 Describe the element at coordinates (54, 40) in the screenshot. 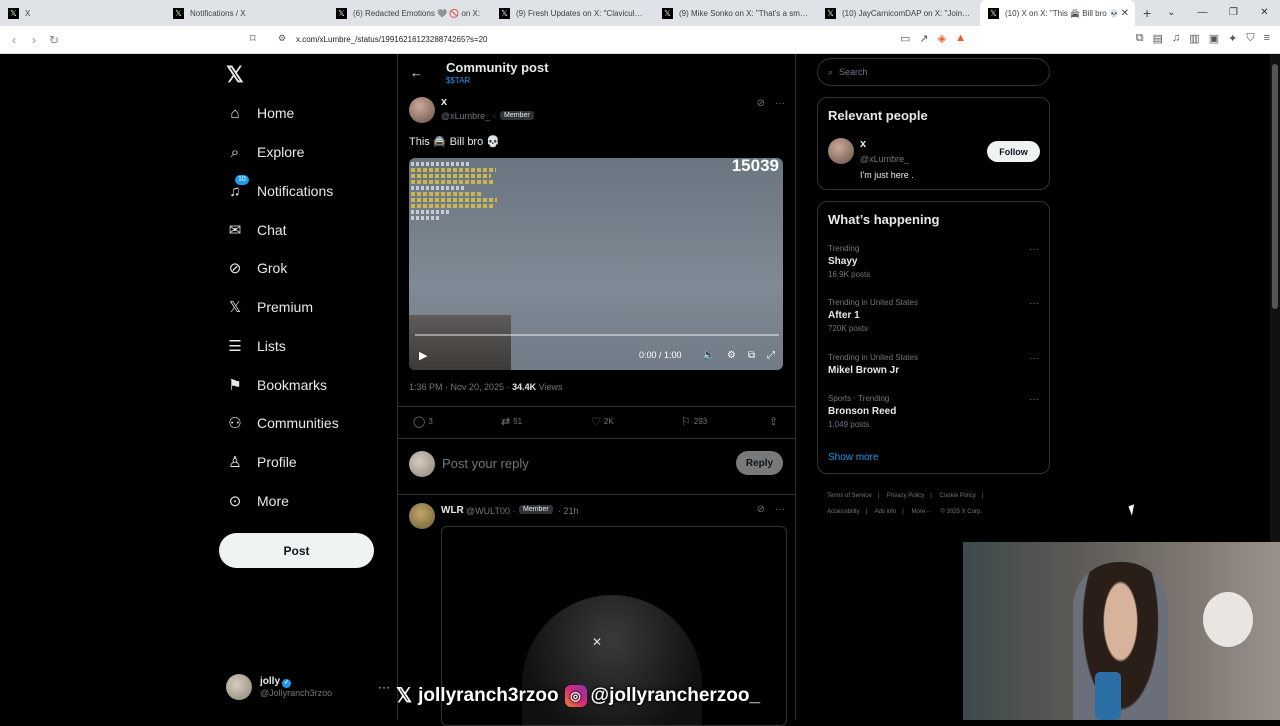

I see `reload-icon: ↻` at that location.